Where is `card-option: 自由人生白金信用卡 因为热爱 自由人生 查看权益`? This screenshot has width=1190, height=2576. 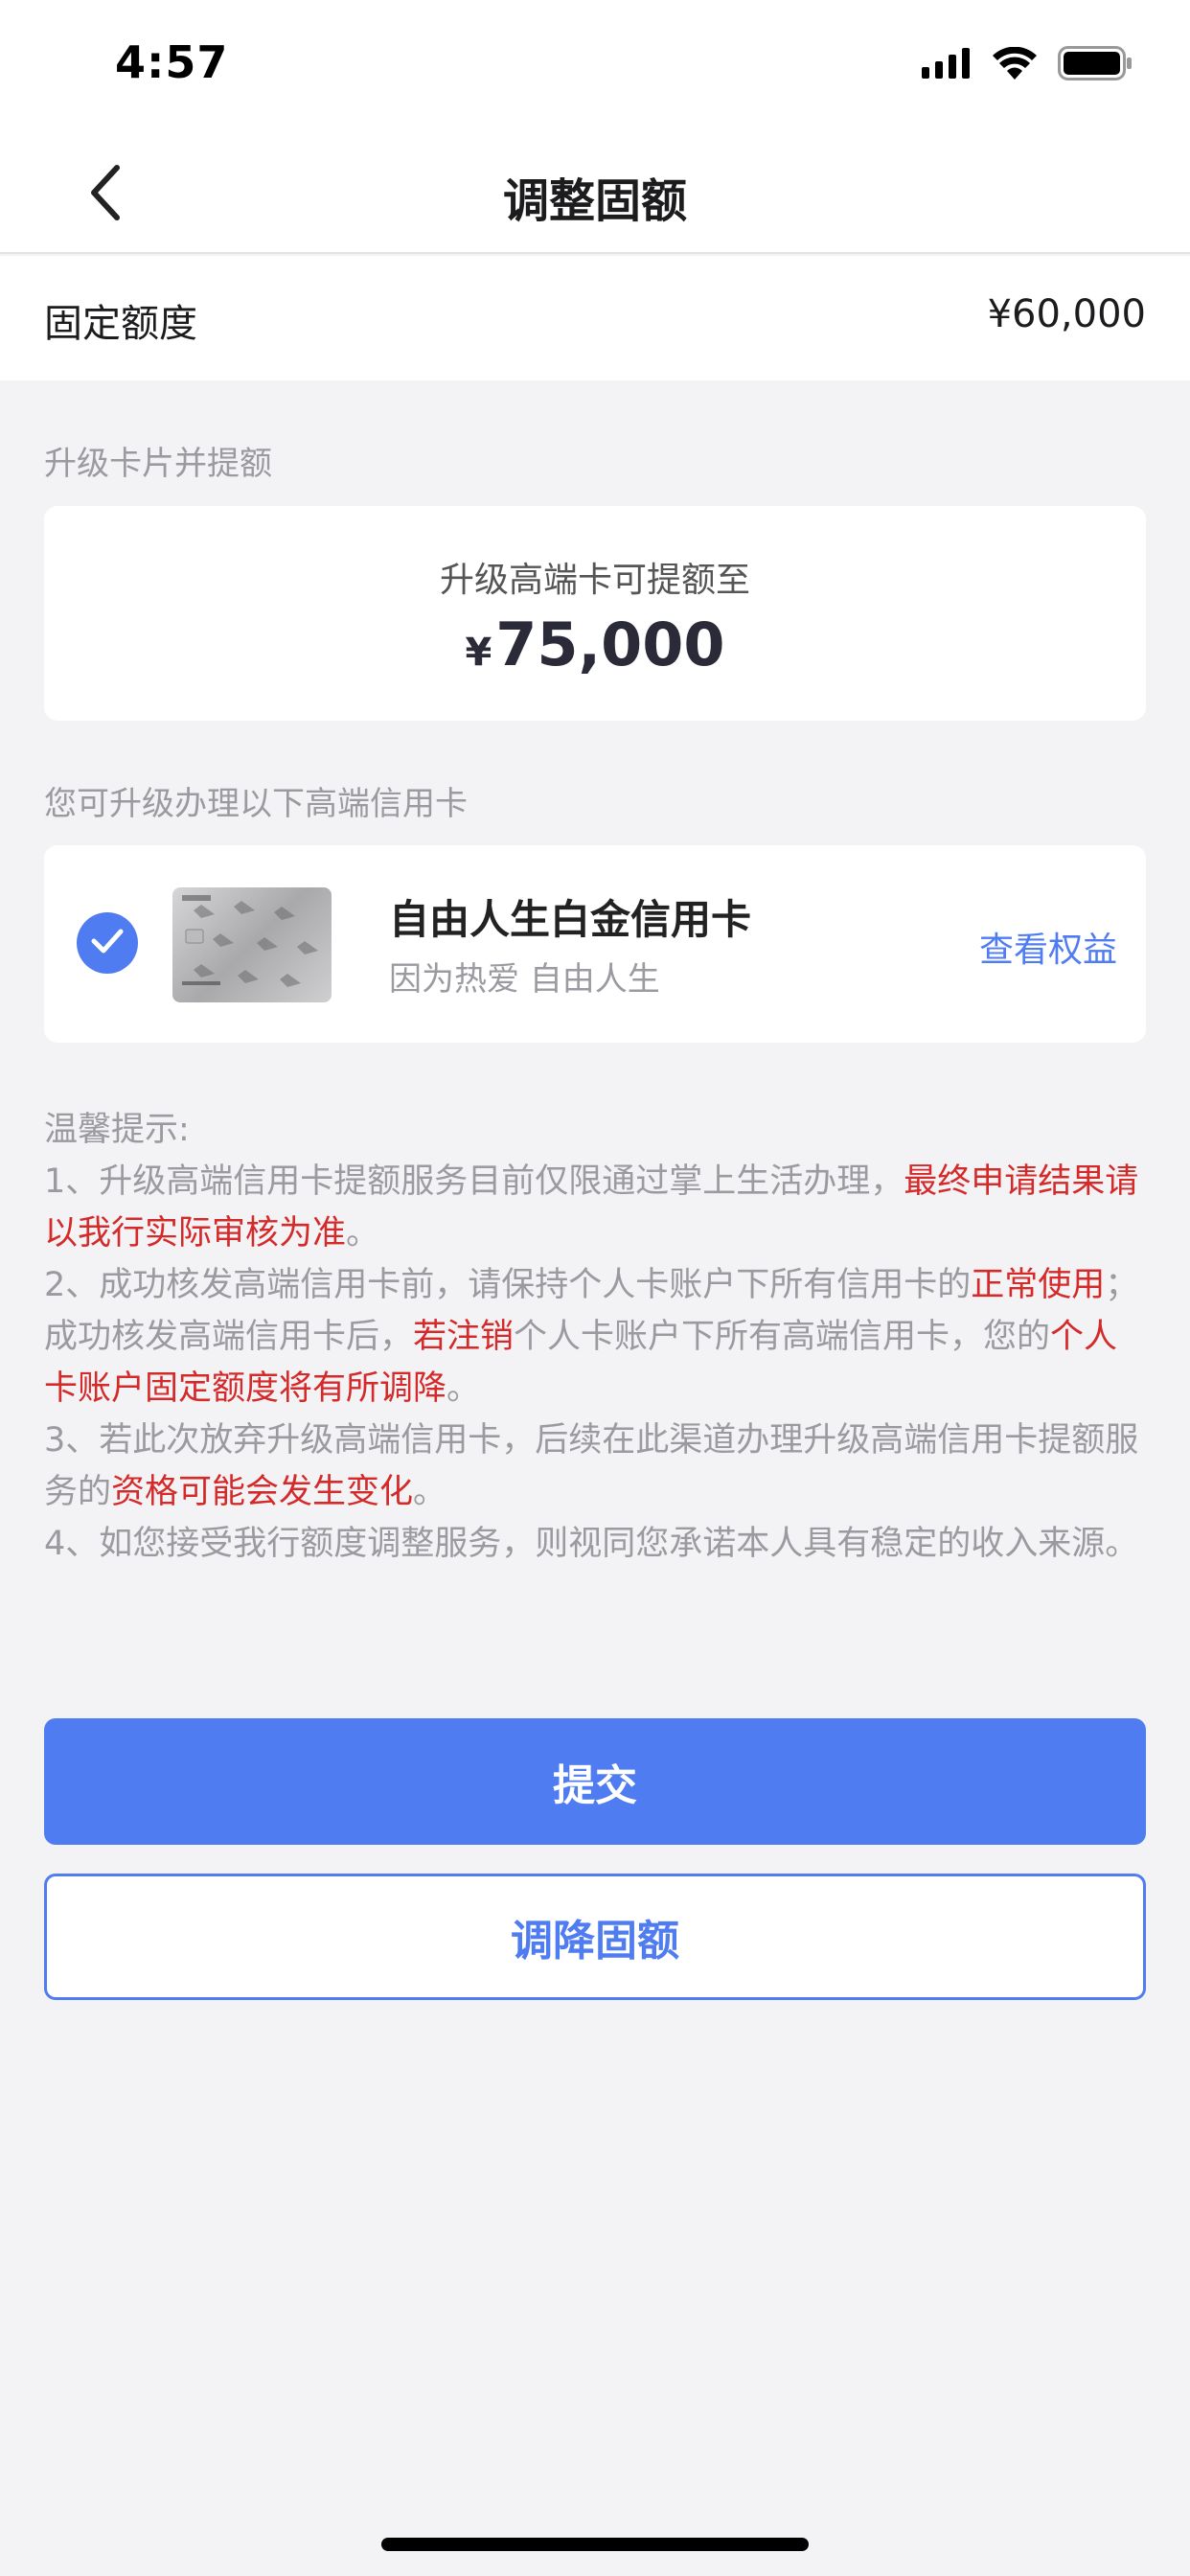
card-option: 自由人生白金信用卡 因为热爱 自由人生 查看权益 is located at coordinates (595, 944).